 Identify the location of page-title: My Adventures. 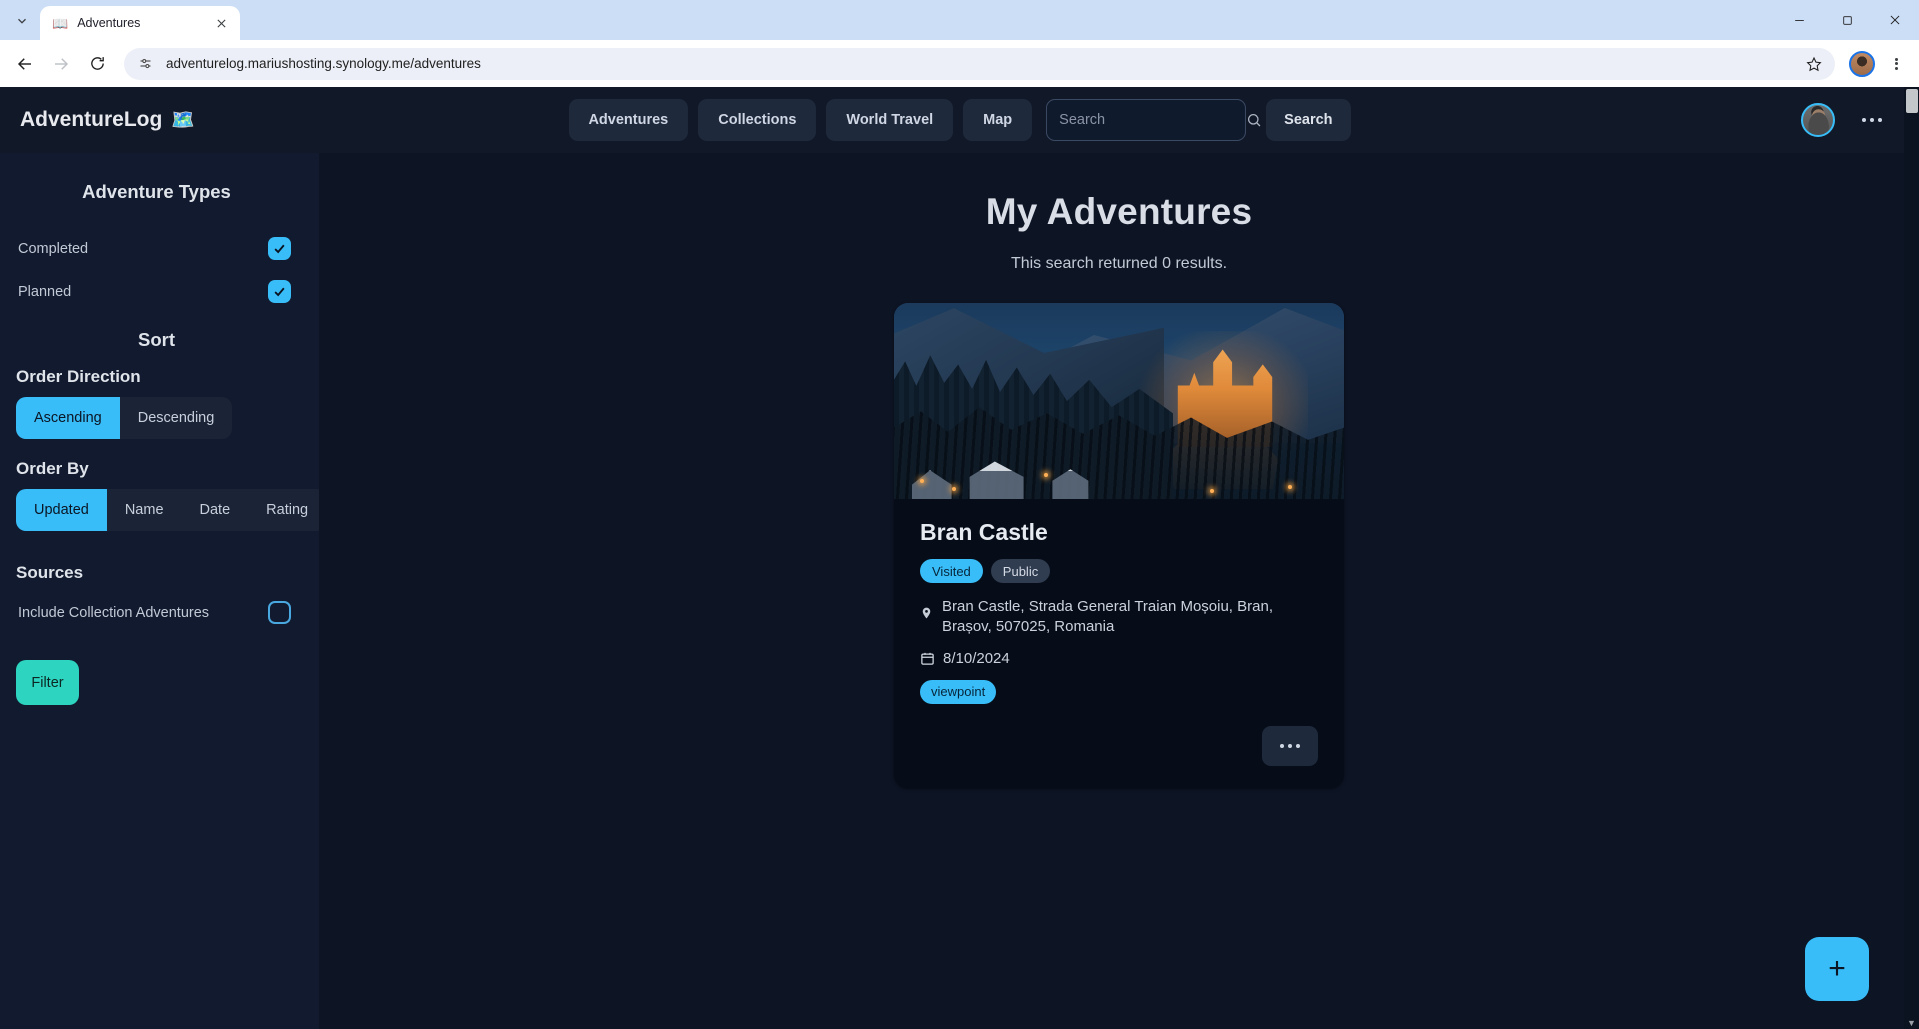
(1119, 211).